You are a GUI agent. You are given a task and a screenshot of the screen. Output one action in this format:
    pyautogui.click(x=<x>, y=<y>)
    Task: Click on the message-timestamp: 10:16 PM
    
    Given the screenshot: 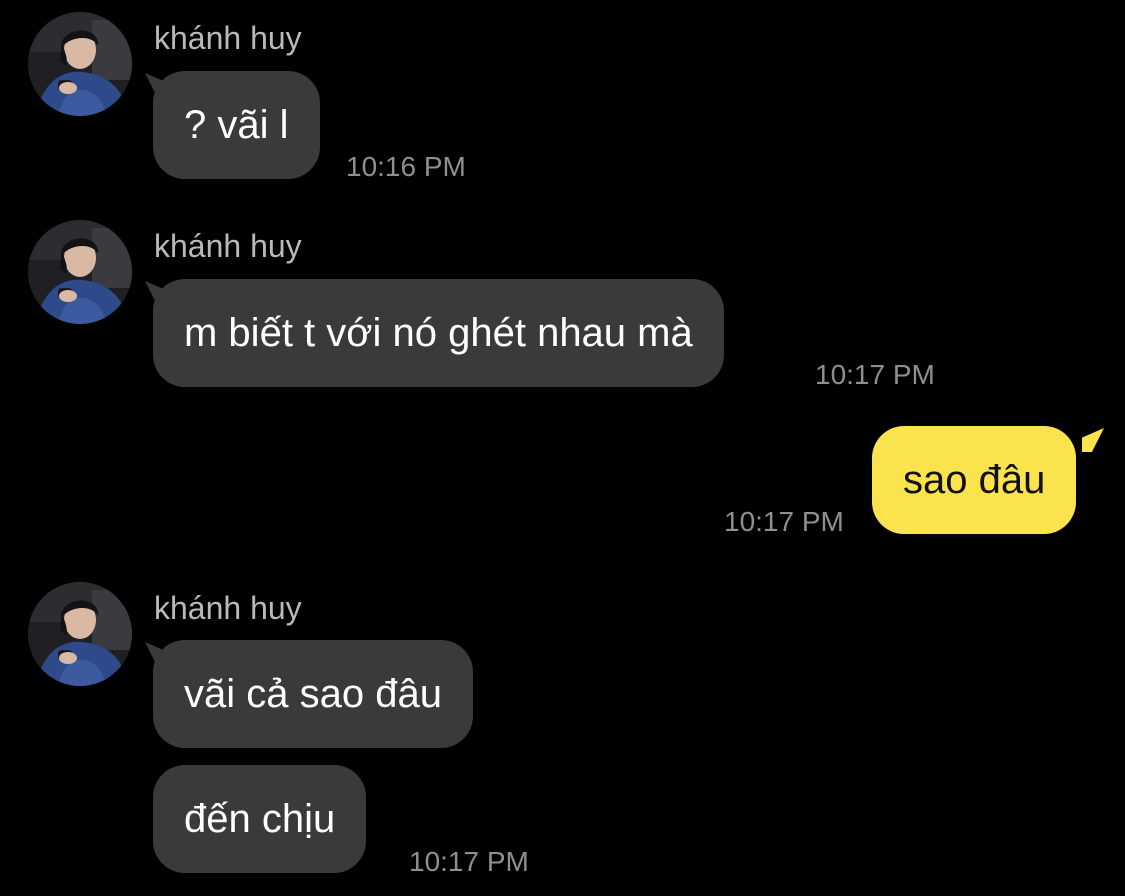 What is the action you would take?
    pyautogui.click(x=406, y=166)
    